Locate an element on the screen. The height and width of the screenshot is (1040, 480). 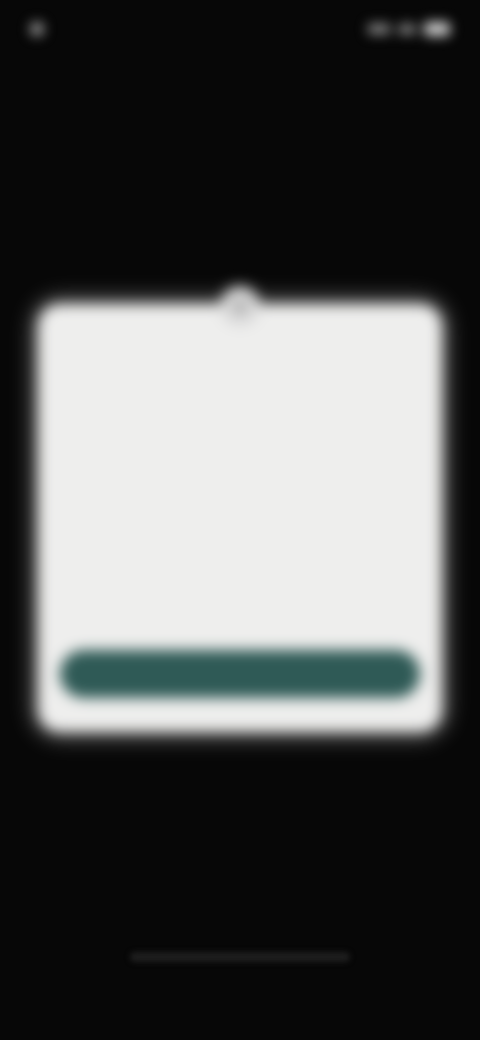
home-indicator is located at coordinates (240, 957).